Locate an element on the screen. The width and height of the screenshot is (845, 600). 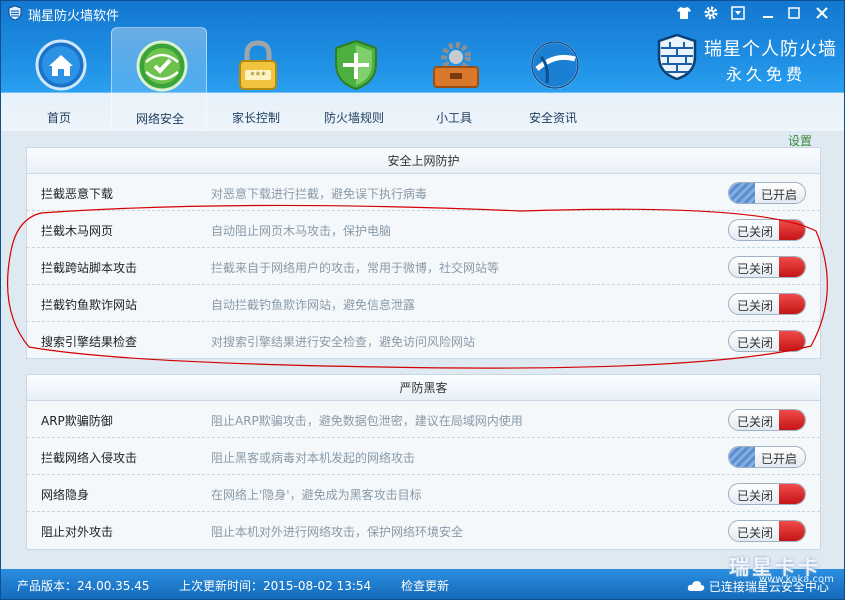
brick-shield-icon is located at coordinates (677, 57).